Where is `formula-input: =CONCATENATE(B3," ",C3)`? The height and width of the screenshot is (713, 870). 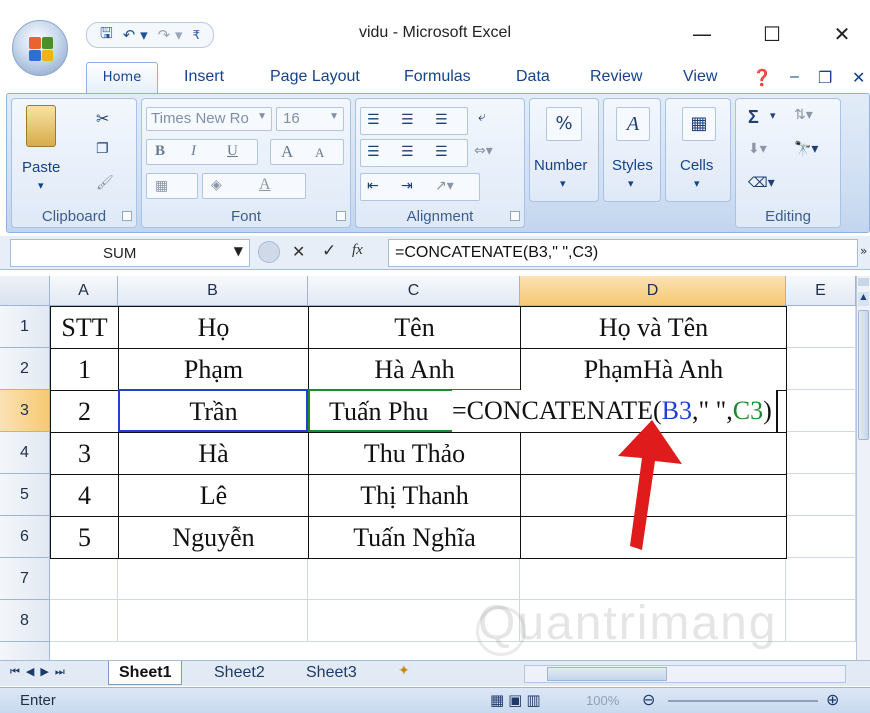 formula-input: =CONCATENATE(B3," ",C3) is located at coordinates (623, 253).